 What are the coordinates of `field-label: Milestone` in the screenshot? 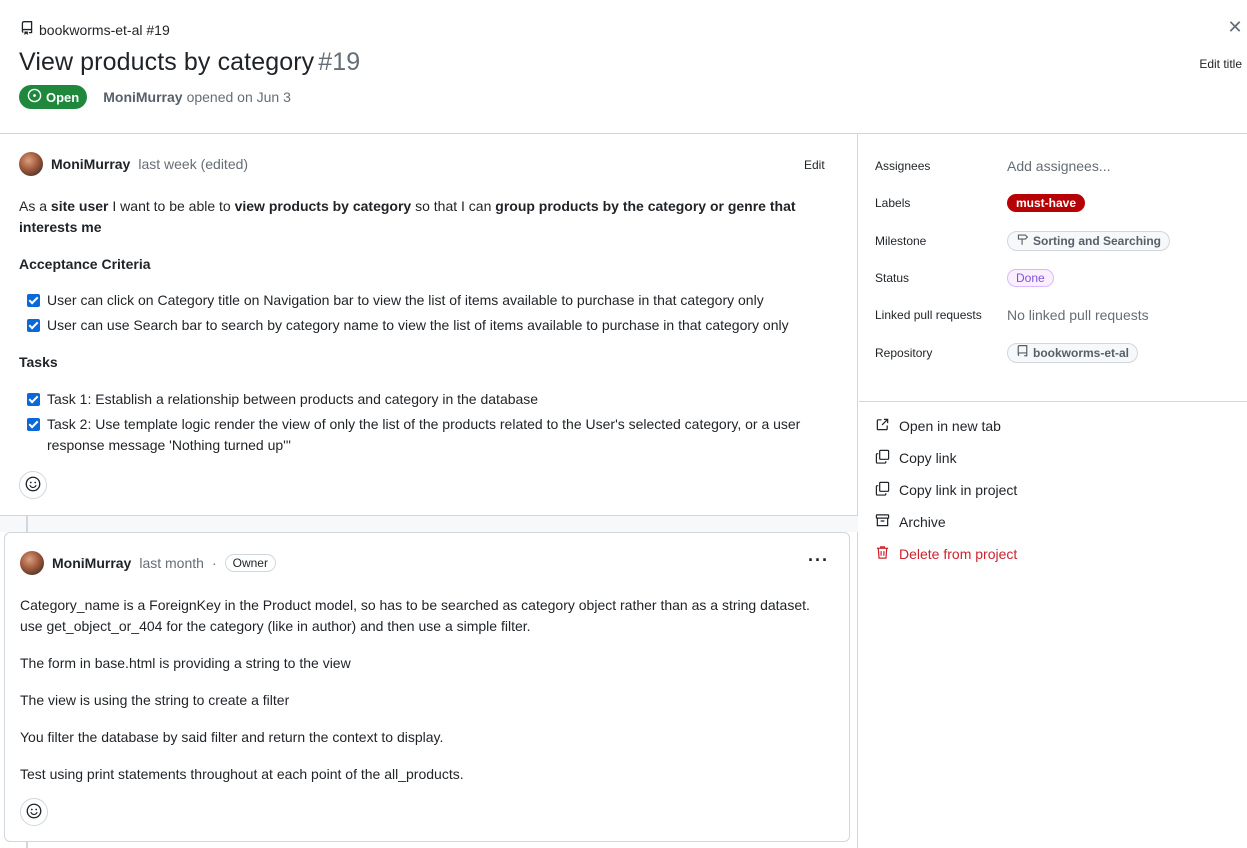 It's located at (901, 241).